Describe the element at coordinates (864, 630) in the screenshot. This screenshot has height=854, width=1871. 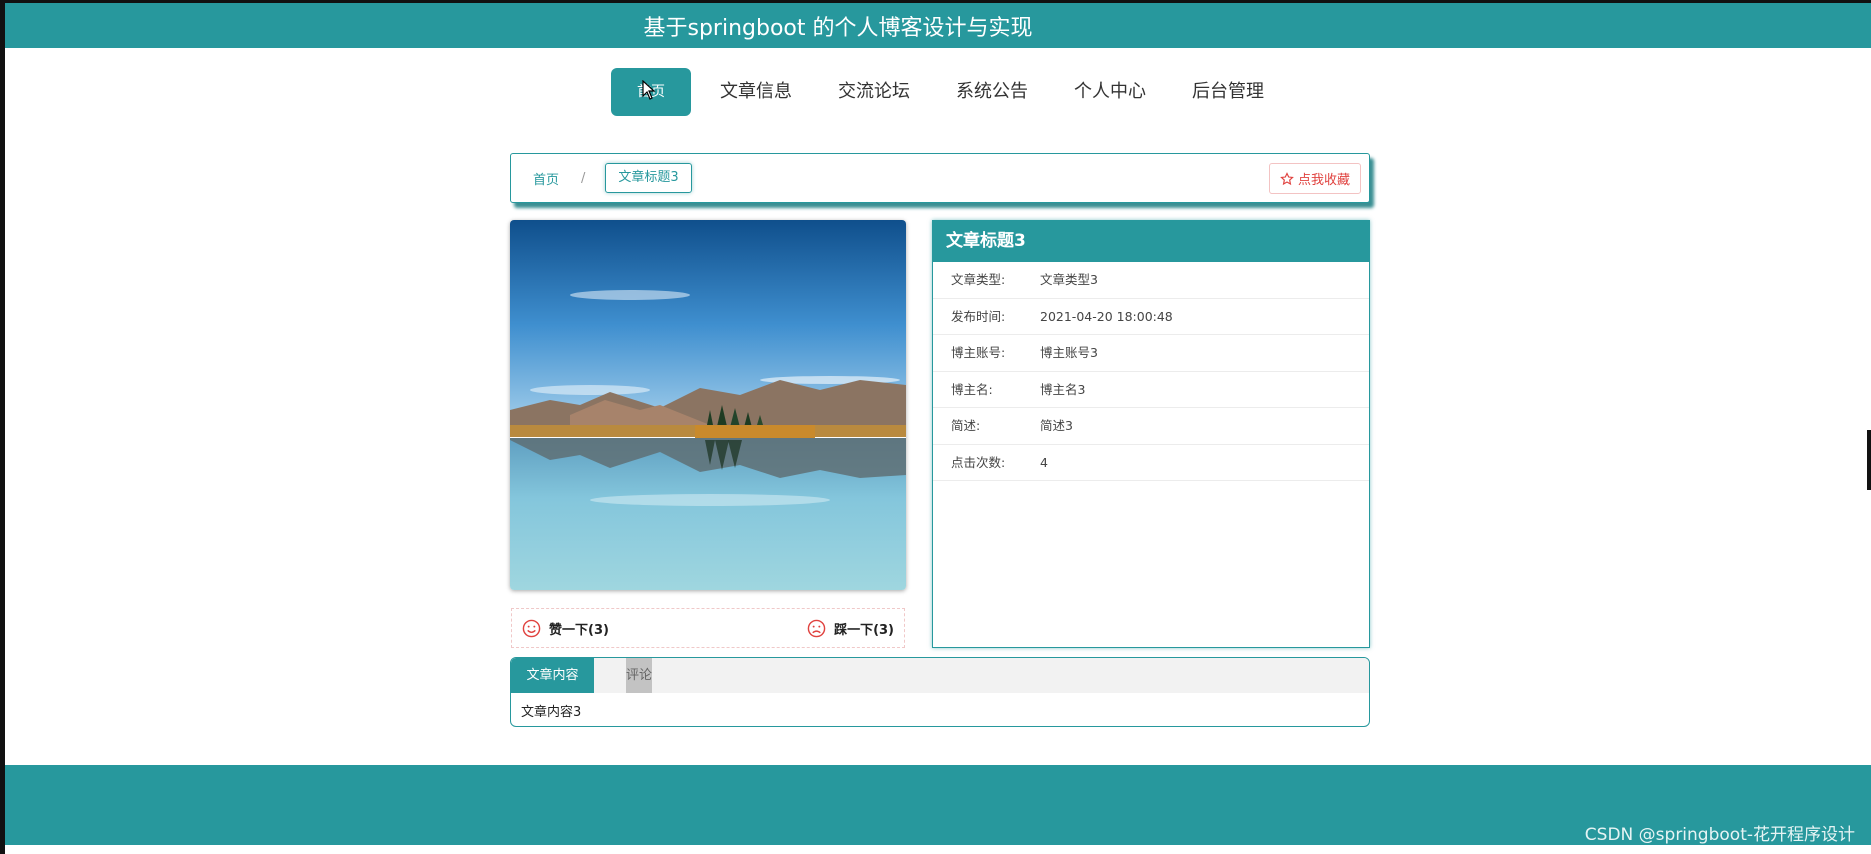
I see `dislike-label: 踩一下(3)` at that location.